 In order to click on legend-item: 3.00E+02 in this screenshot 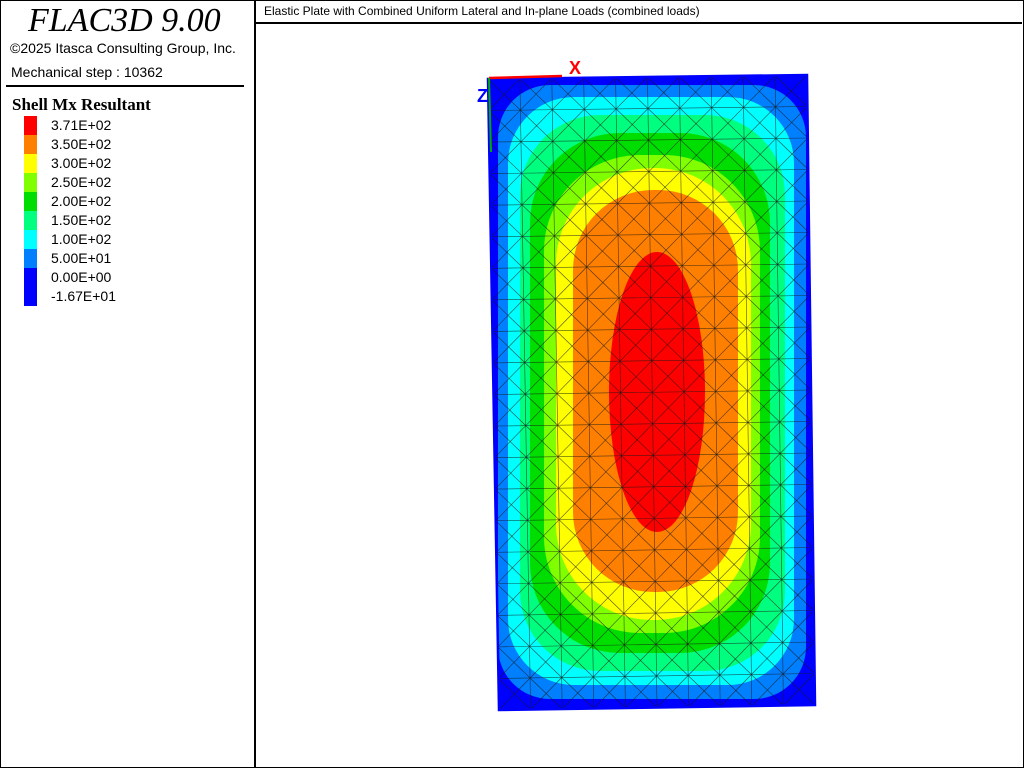, I will do `click(124, 163)`.